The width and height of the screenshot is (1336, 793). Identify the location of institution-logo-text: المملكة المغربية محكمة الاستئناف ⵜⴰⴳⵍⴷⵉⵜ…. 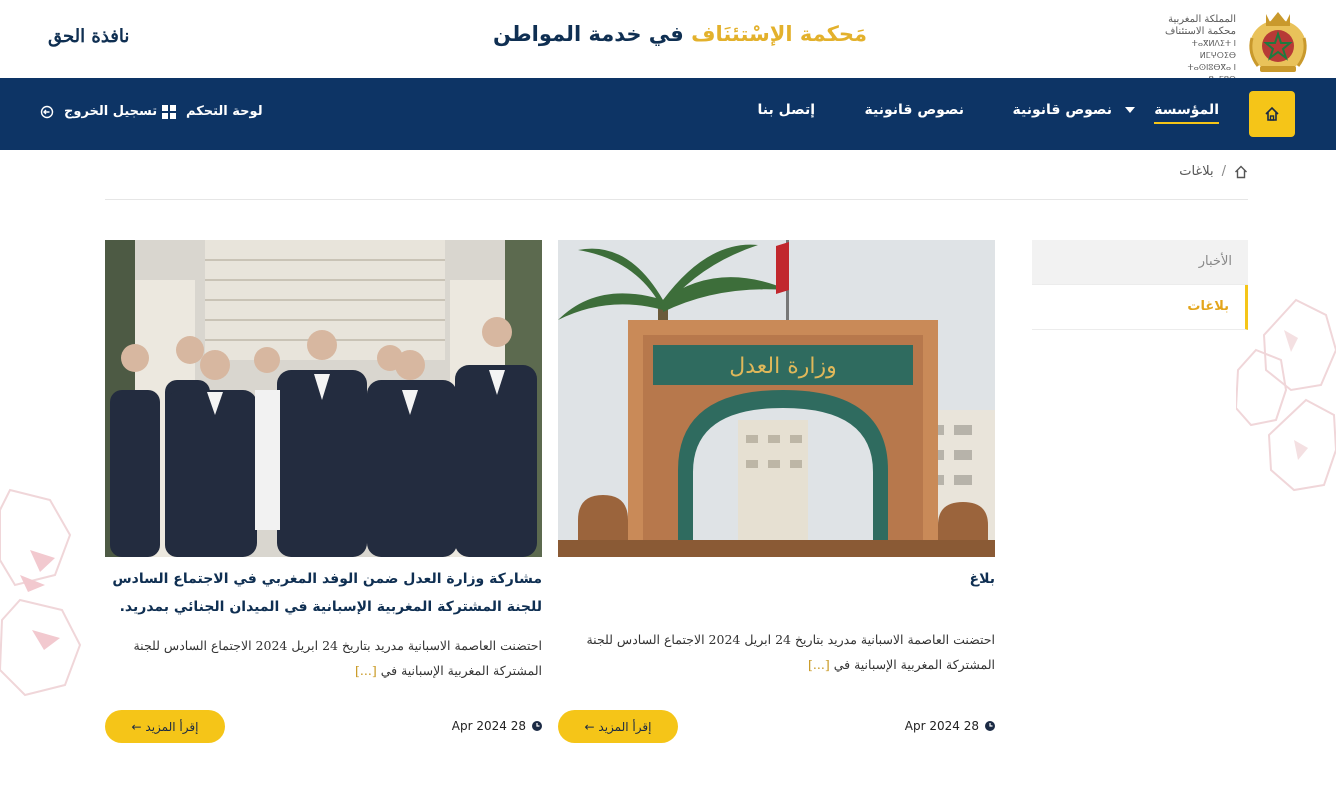
(1200, 50).